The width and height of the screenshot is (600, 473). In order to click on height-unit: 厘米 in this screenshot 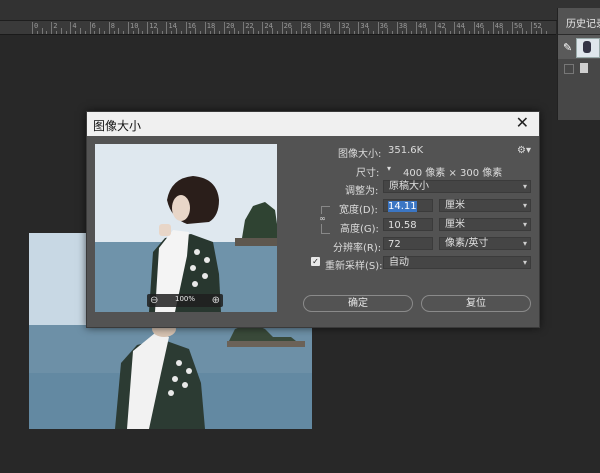, I will do `click(455, 224)`.